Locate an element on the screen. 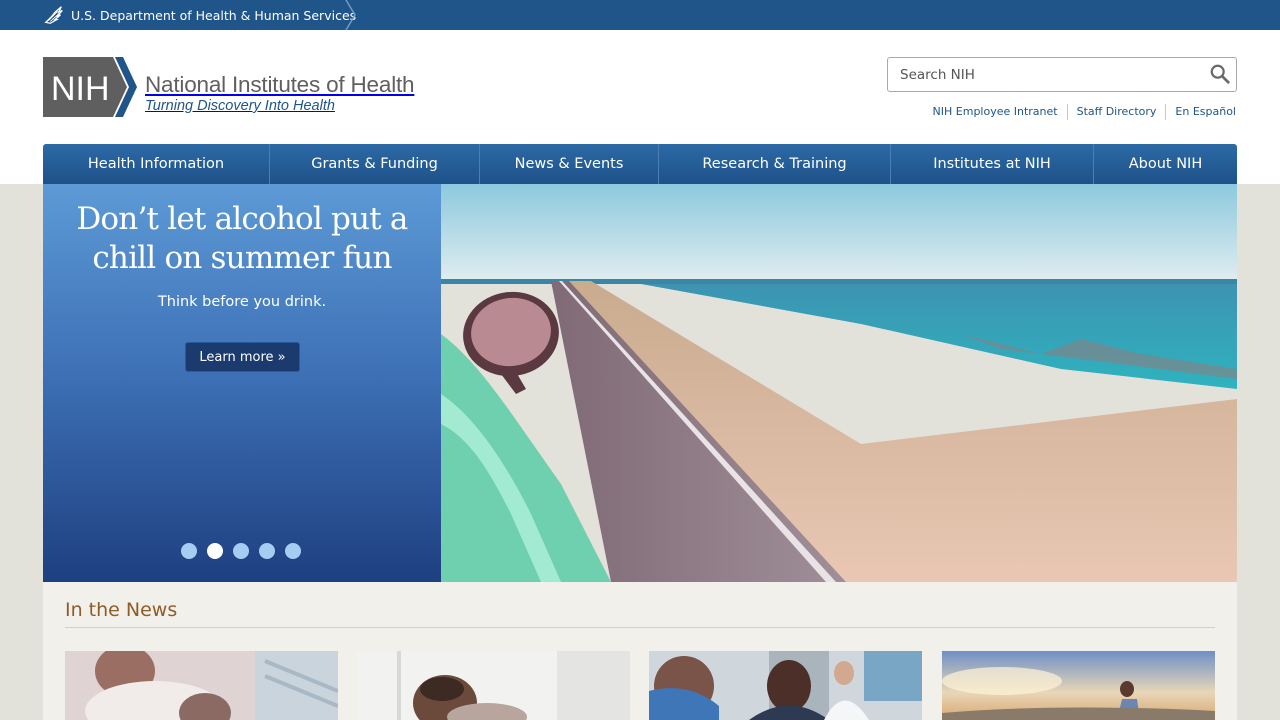 The height and width of the screenshot is (720, 1280). nav-news-events: News & Events is located at coordinates (569, 164).